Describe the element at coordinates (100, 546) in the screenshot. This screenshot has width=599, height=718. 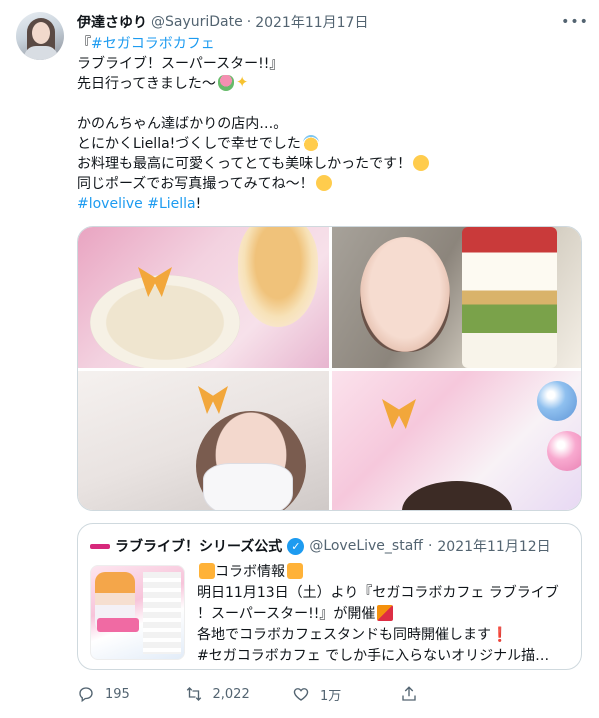
I see `quoted-author-avatar` at that location.